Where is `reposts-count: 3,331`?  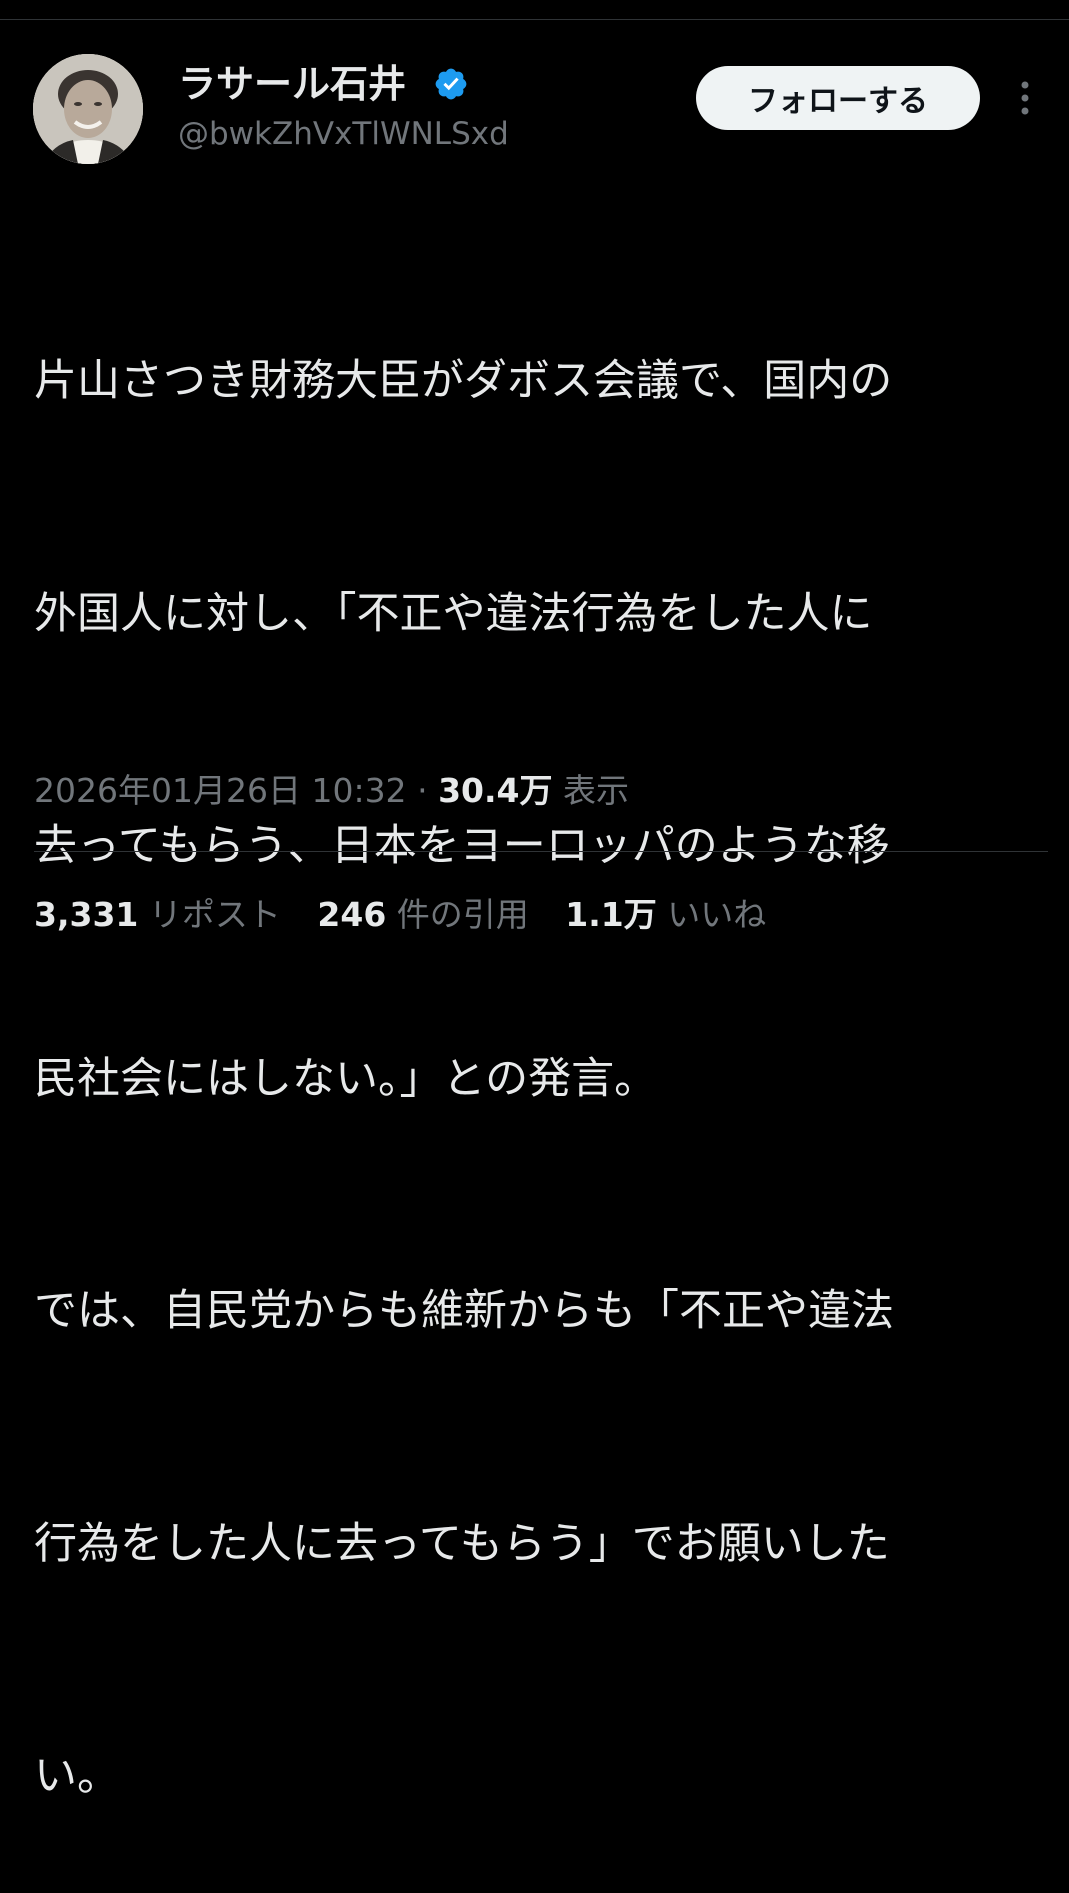
reposts-count: 3,331 is located at coordinates (86, 914).